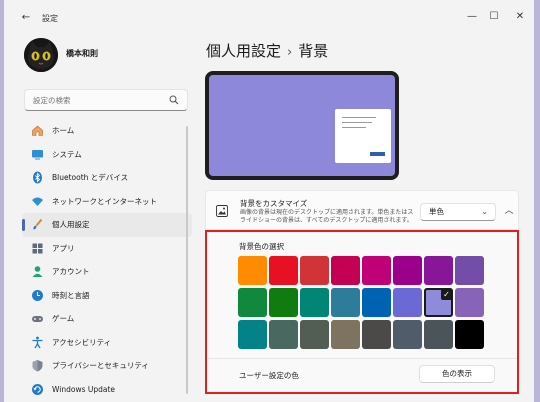  What do you see at coordinates (37, 225) in the screenshot?
I see `brush-icon` at bounding box center [37, 225].